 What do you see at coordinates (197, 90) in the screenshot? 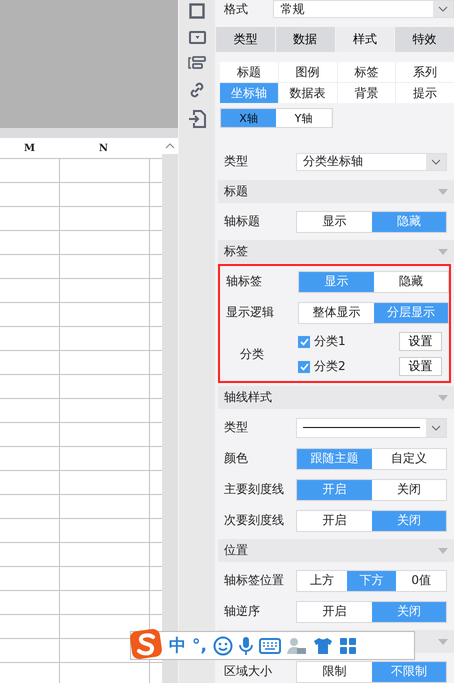
I see `link-icon` at bounding box center [197, 90].